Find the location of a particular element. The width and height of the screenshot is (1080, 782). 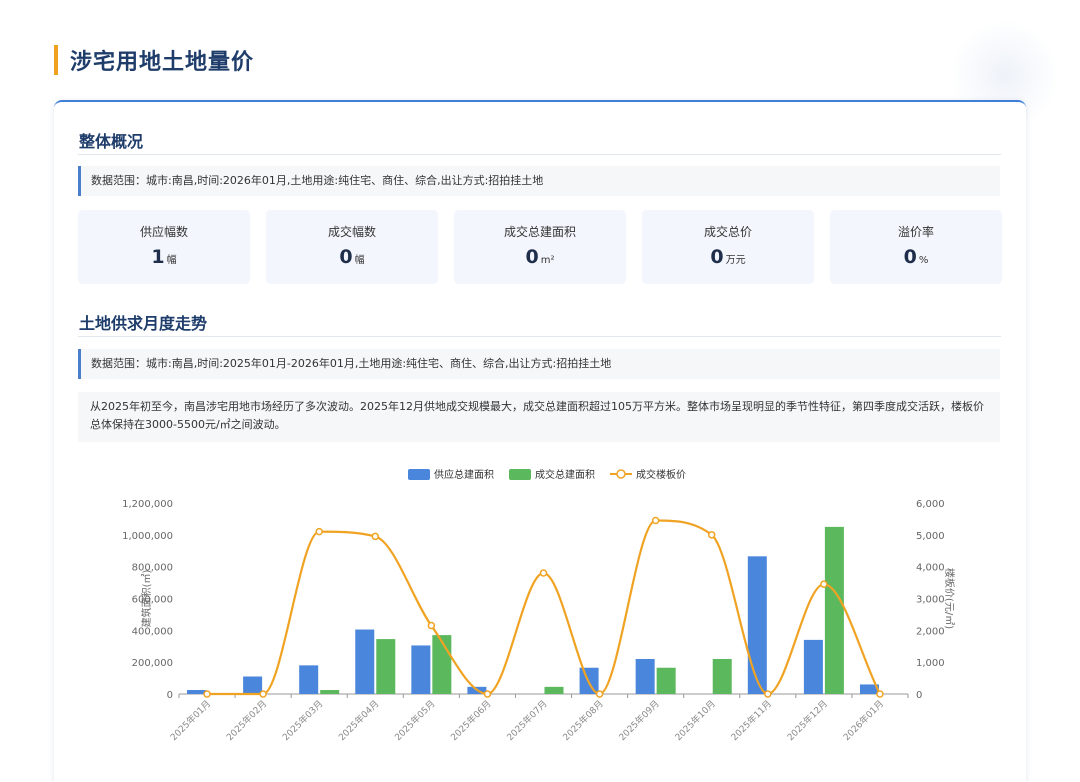

x-tick-label: 2025年03月 is located at coordinates (303, 721).